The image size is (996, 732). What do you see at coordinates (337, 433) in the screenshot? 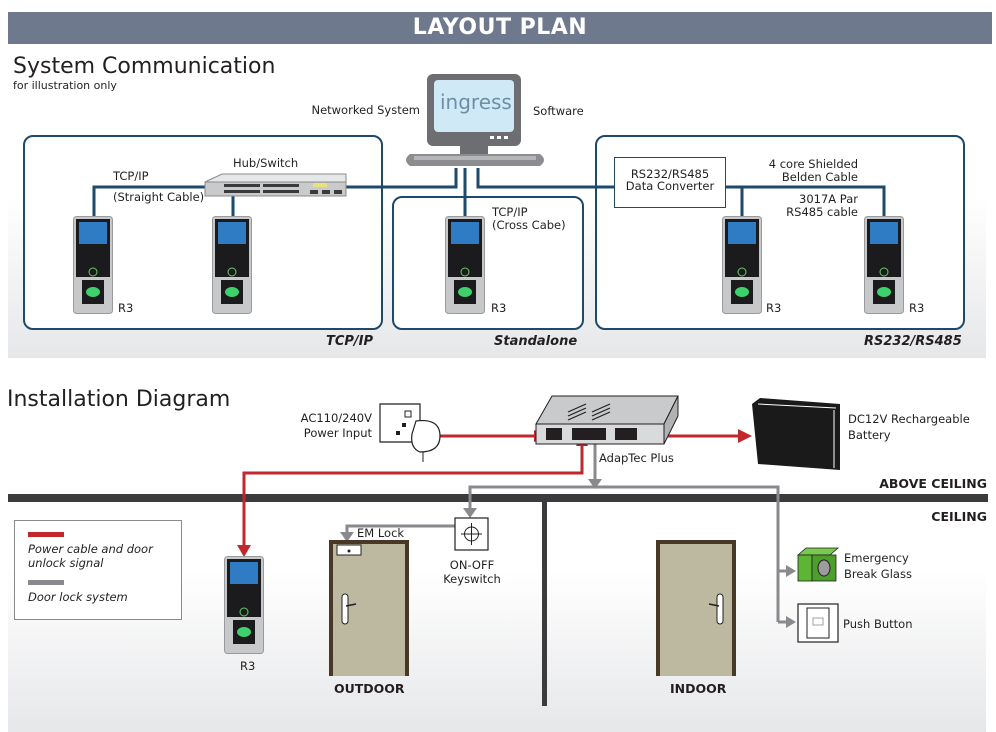
I see `power-input-label-2: Power Input` at bounding box center [337, 433].